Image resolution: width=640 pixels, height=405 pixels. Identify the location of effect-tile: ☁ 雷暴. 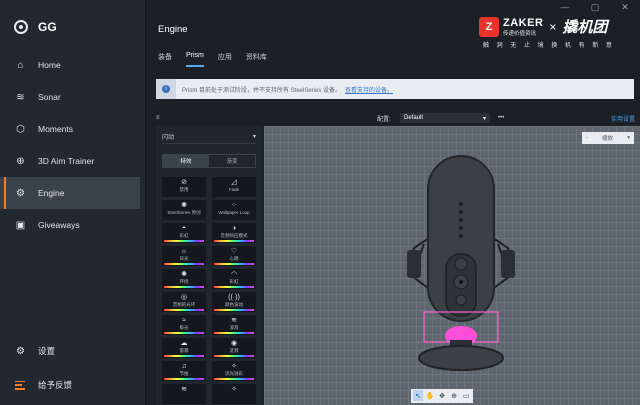
(184, 348).